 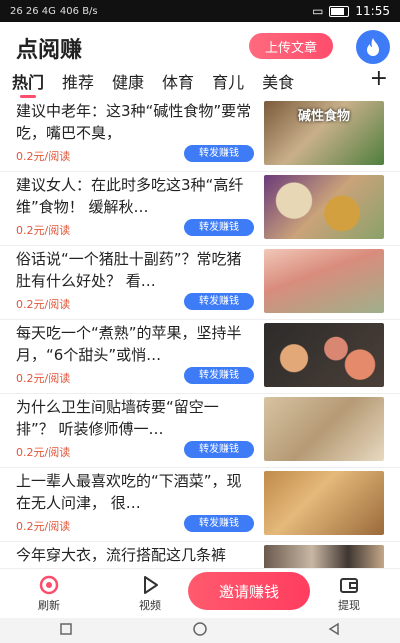 I want to click on article-item: 上一辈人最喜欢吃的“下酒菜”，现在无人问津， 很… 0.2元/阅读 转发赚钱, so click(x=200, y=505).